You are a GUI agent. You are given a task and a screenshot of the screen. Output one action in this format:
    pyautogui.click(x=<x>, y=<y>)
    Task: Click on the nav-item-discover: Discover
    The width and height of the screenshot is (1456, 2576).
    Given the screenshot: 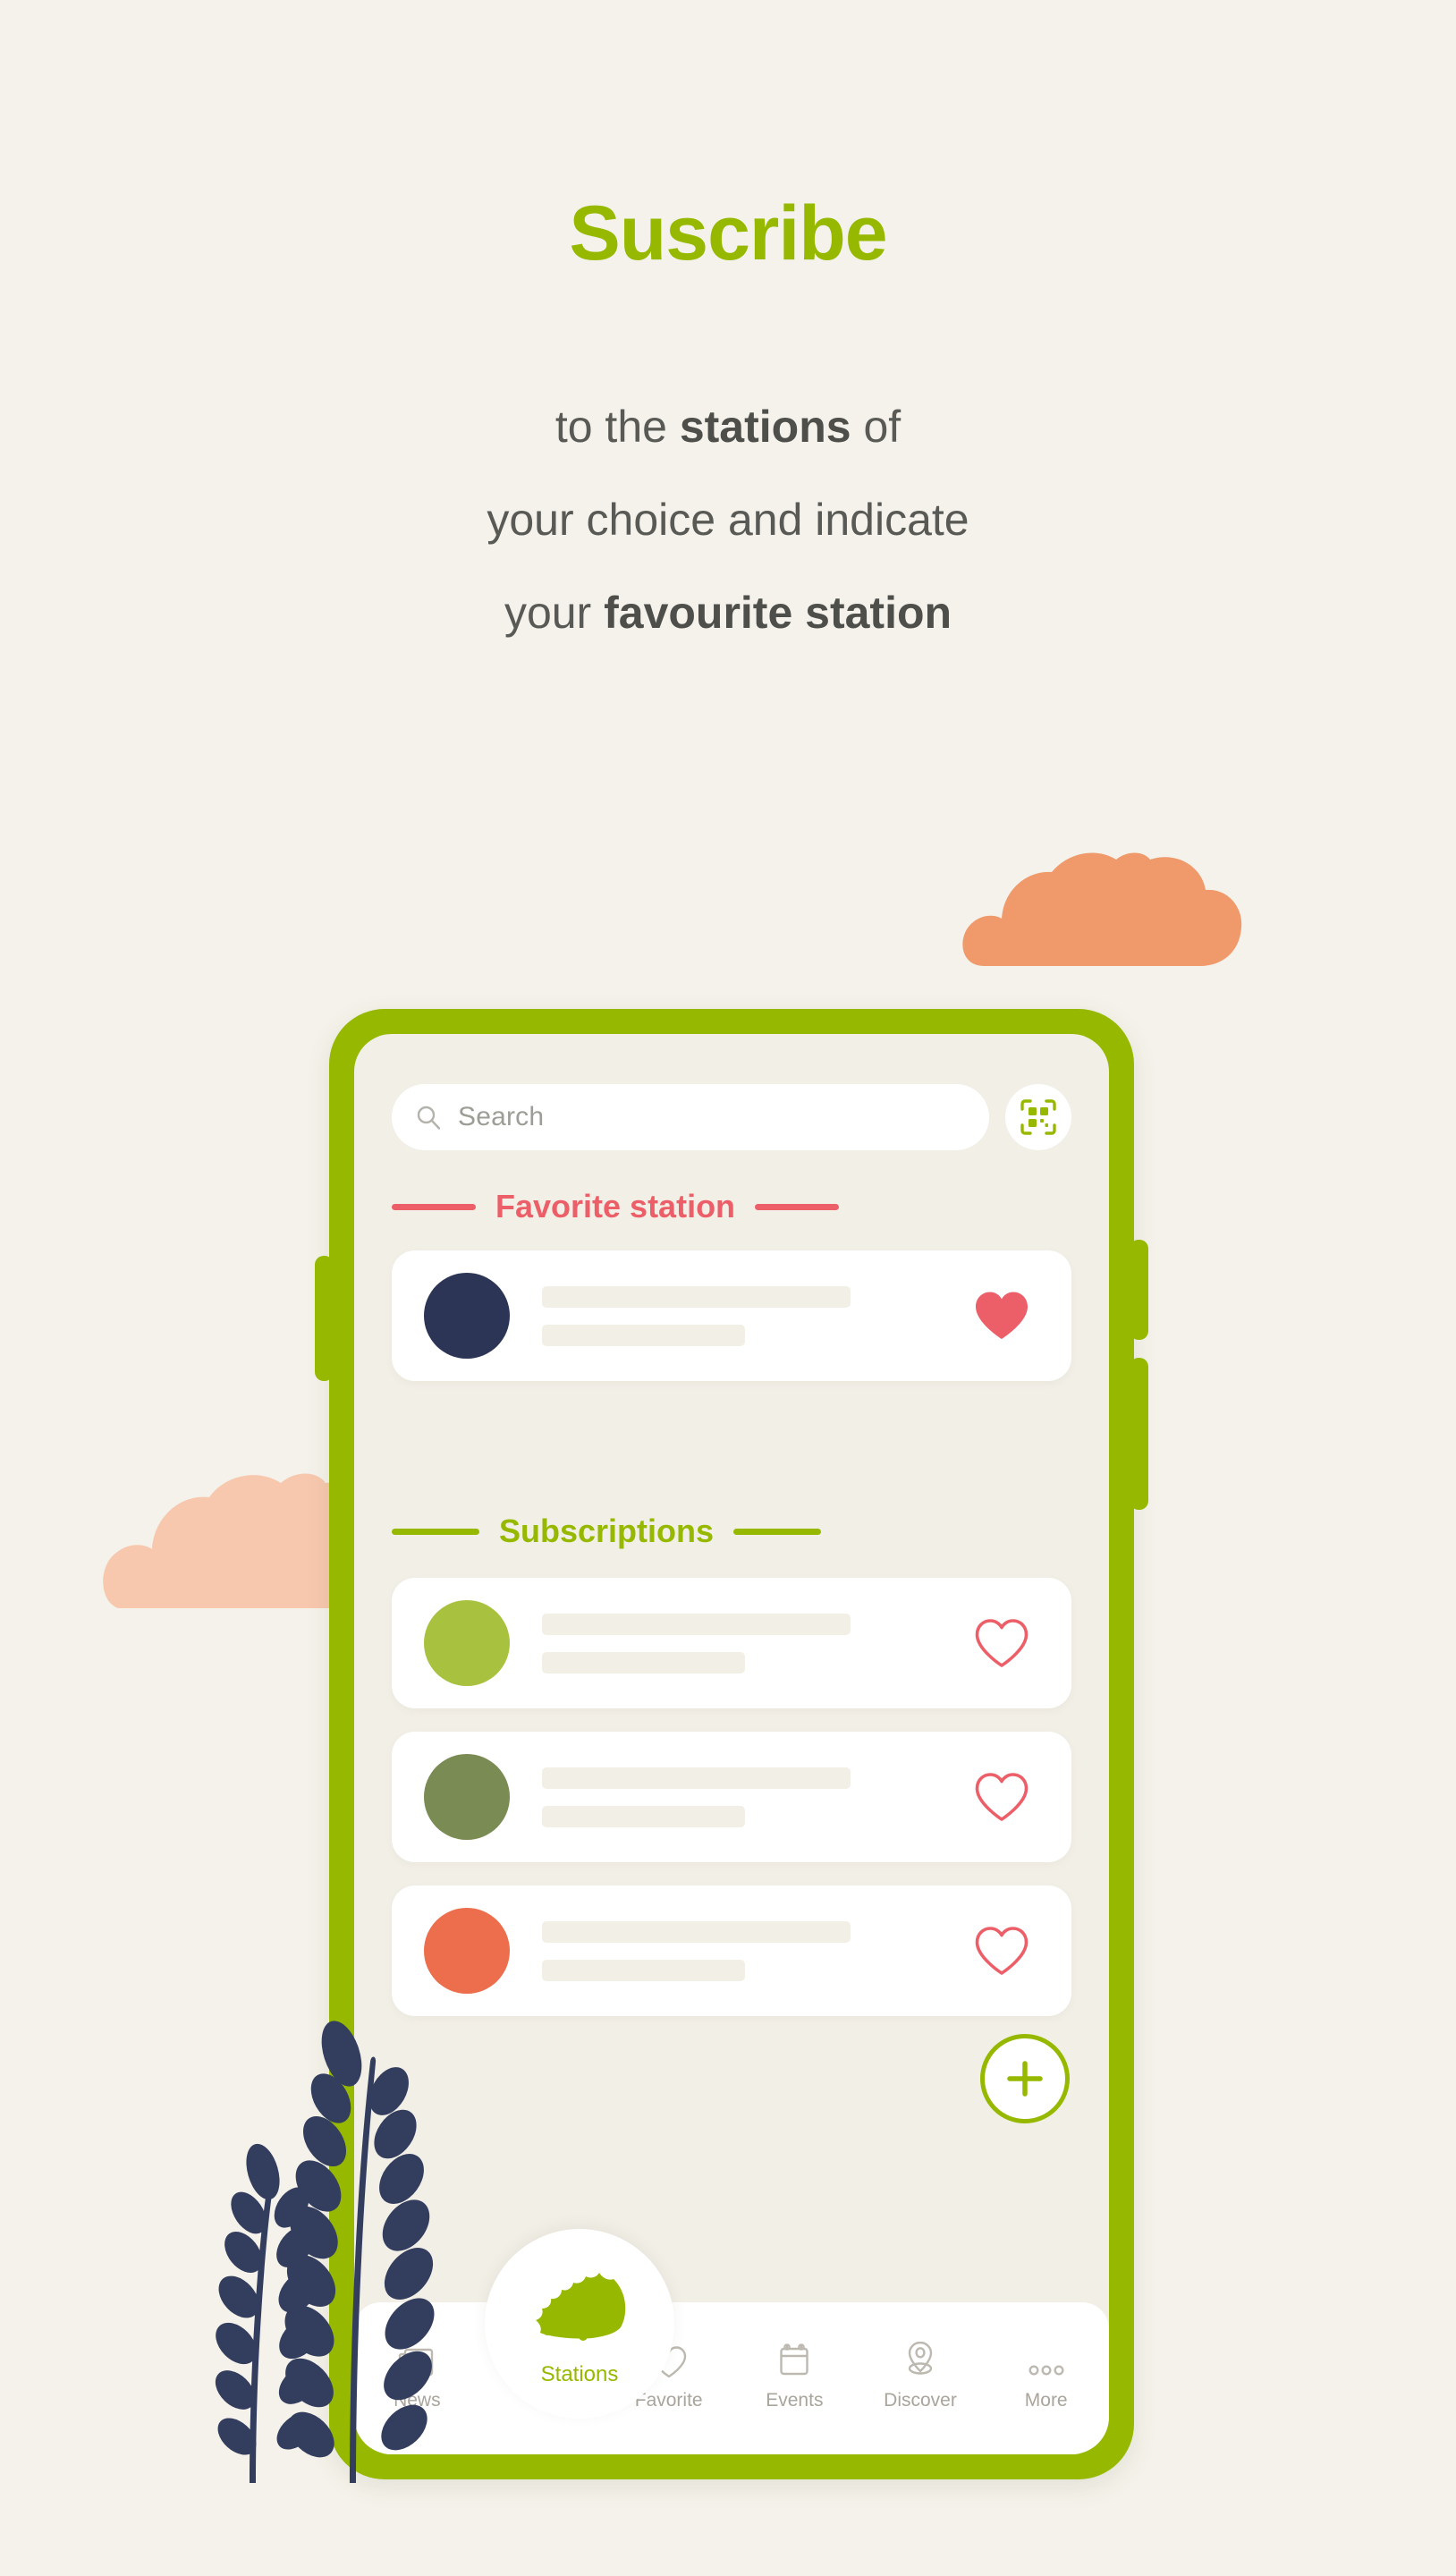 What is the action you would take?
    pyautogui.click(x=921, y=2372)
    